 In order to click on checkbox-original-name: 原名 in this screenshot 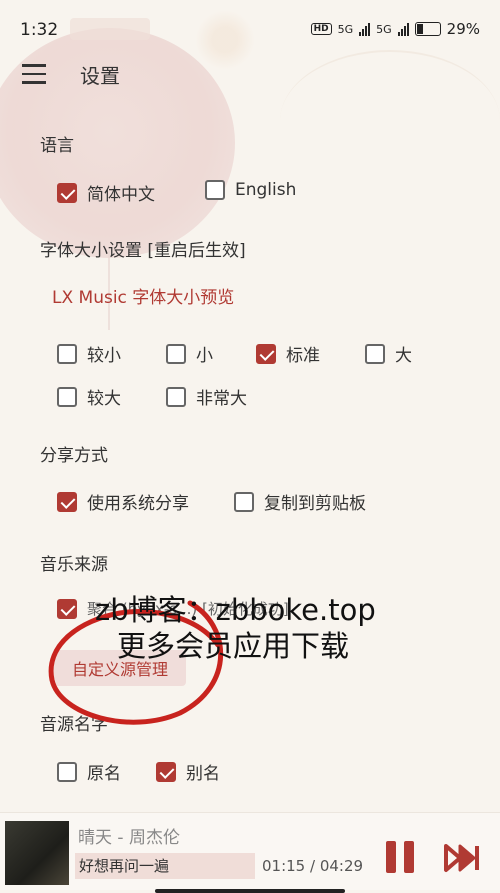, I will do `click(89, 771)`.